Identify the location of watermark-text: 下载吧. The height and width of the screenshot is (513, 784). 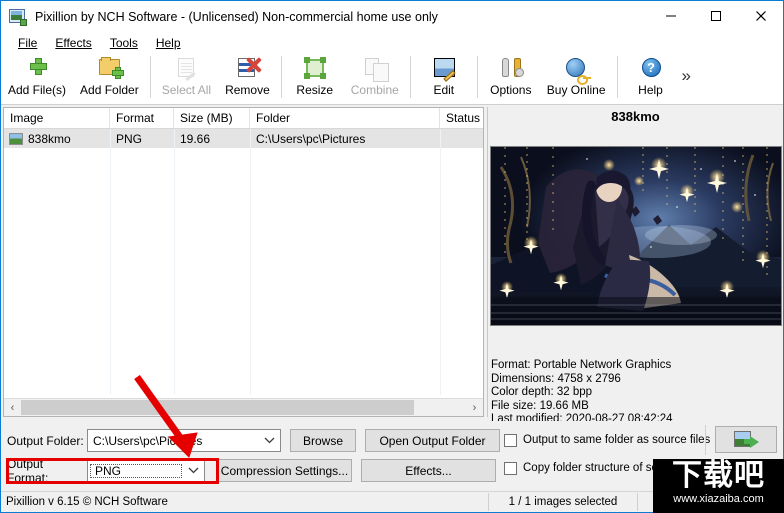
(718, 476).